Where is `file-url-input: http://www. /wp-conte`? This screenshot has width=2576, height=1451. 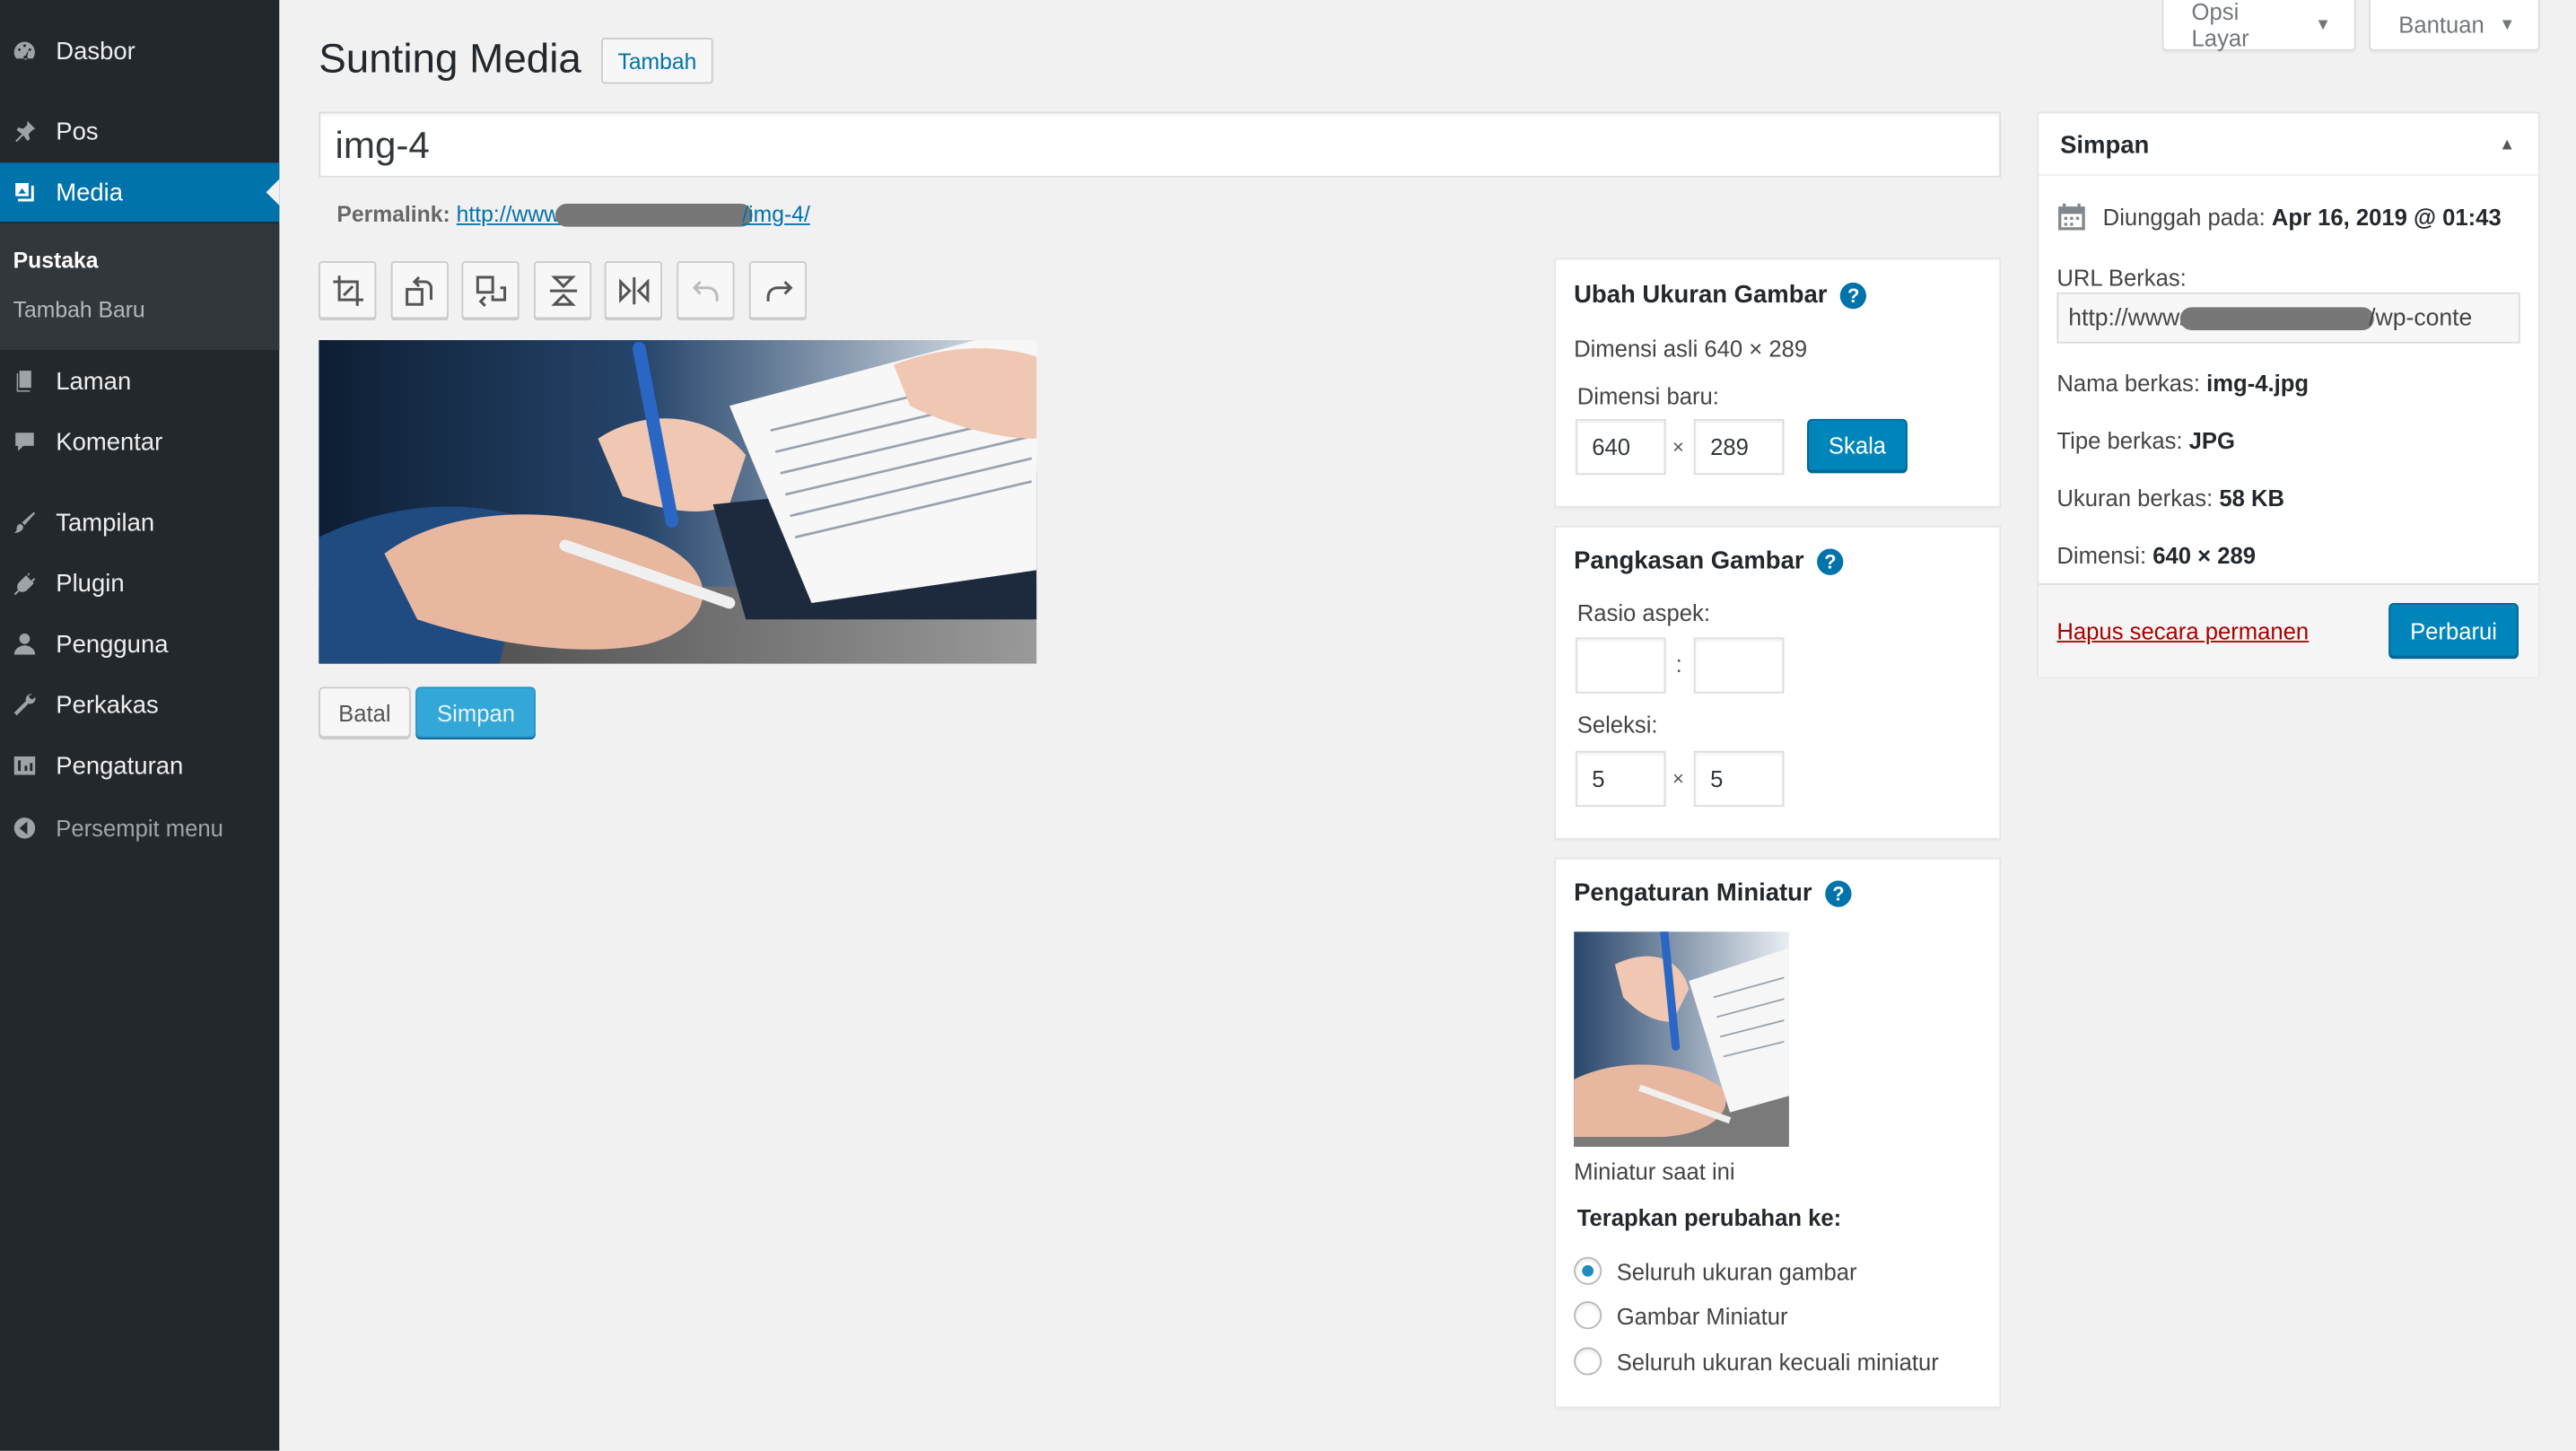 file-url-input: http://www. /wp-conte is located at coordinates (2288, 318).